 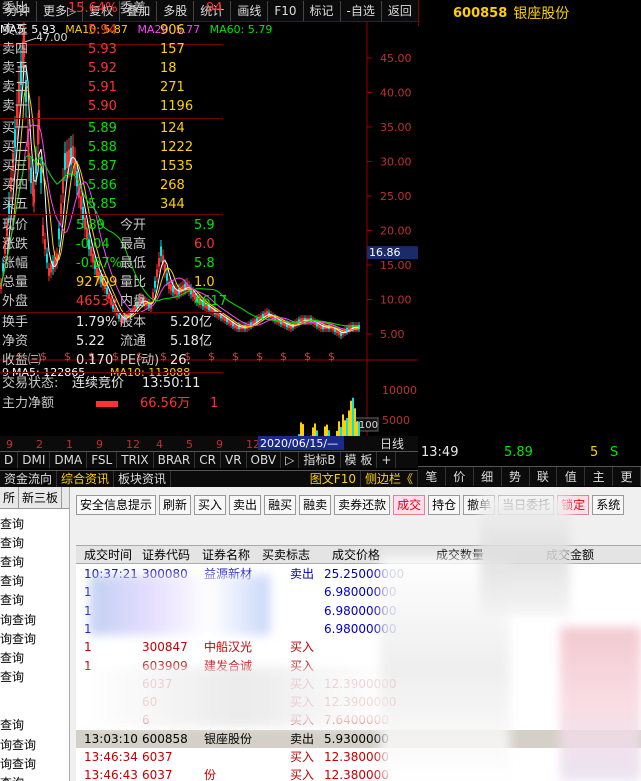 What do you see at coordinates (356, 555) in the screenshot?
I see `column-header: 成交价格` at bounding box center [356, 555].